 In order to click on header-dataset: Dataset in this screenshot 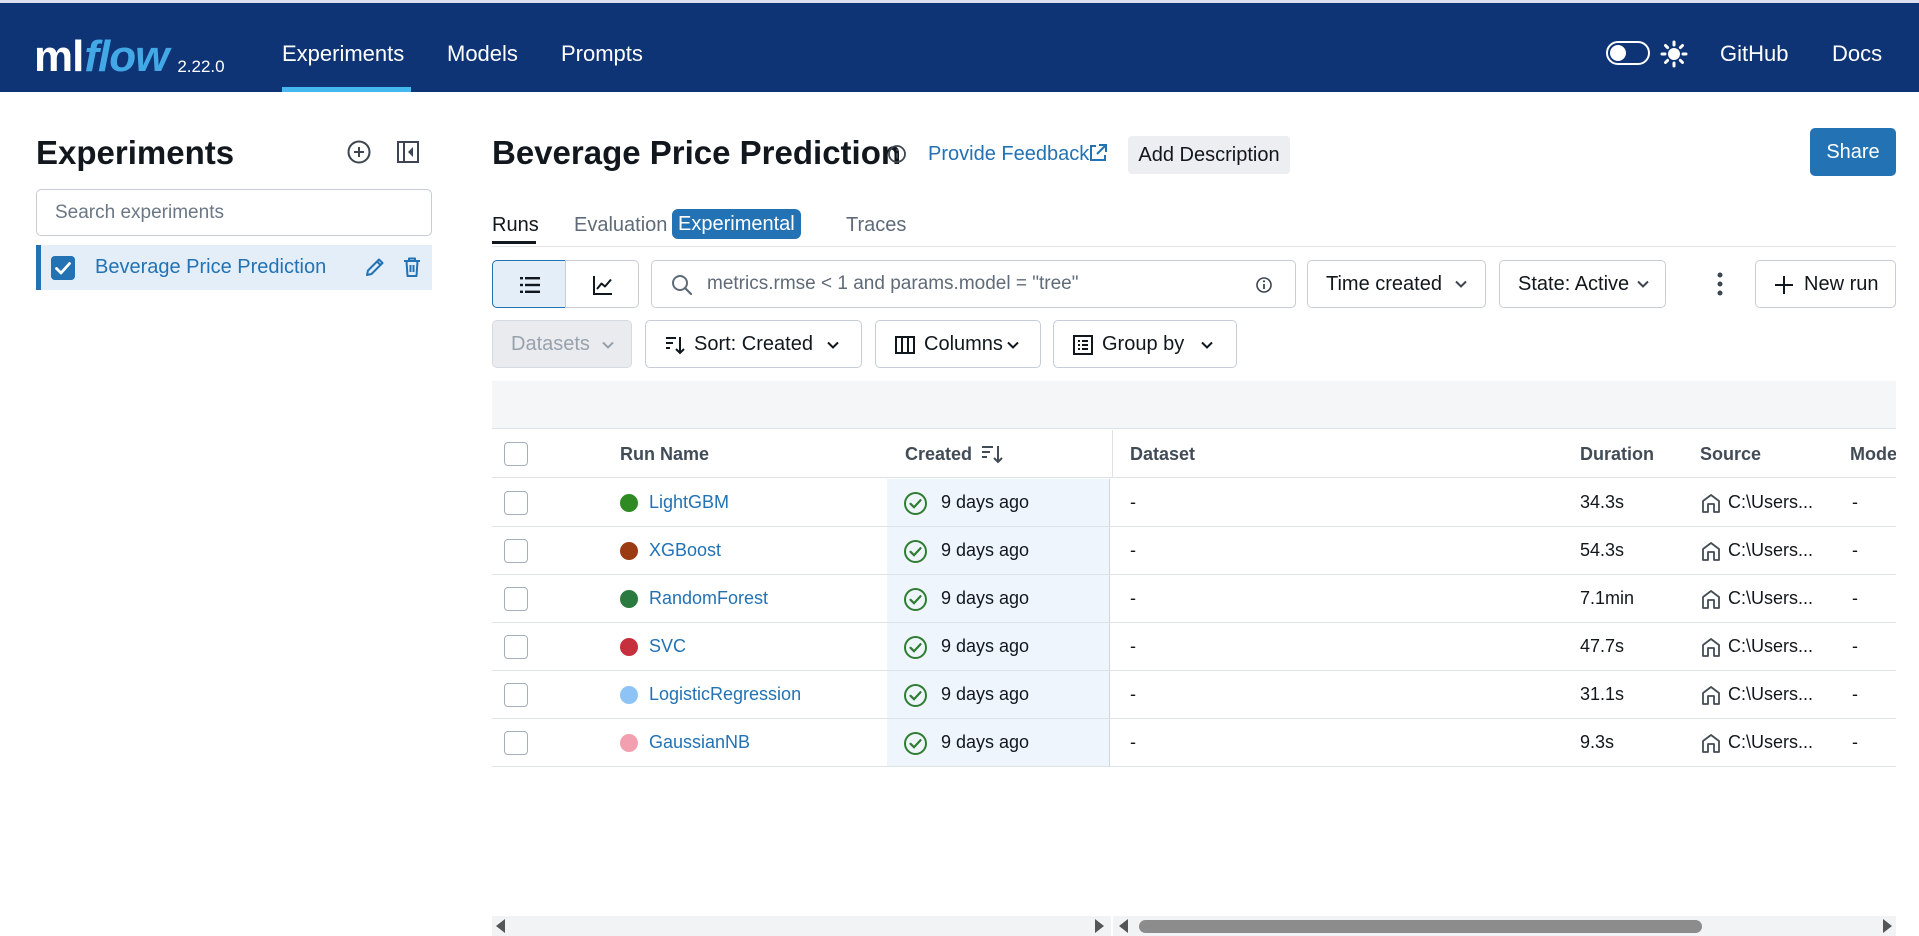, I will do `click(1162, 454)`.